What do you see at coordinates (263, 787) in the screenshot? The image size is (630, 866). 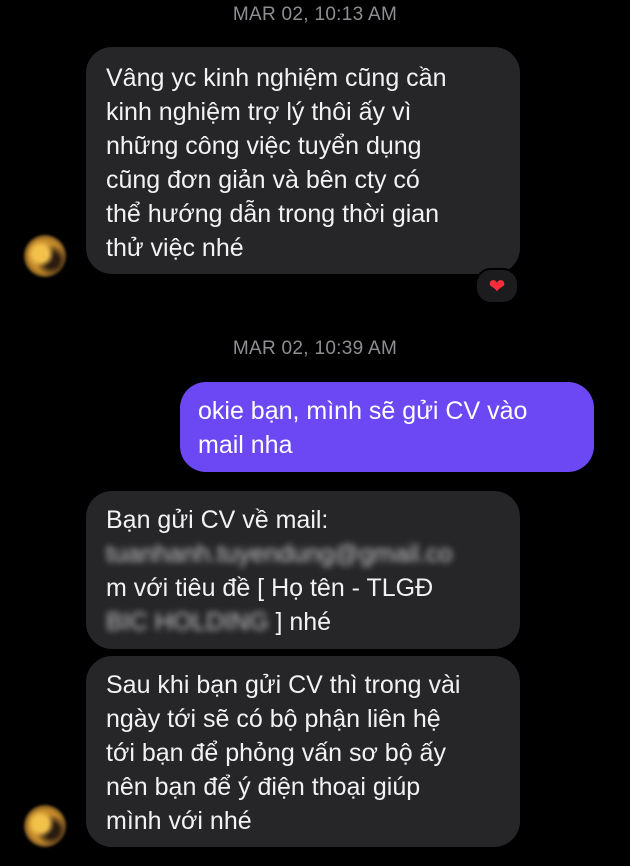 I see `message-text-line: nên bạn để ý điện thoại giúp` at bounding box center [263, 787].